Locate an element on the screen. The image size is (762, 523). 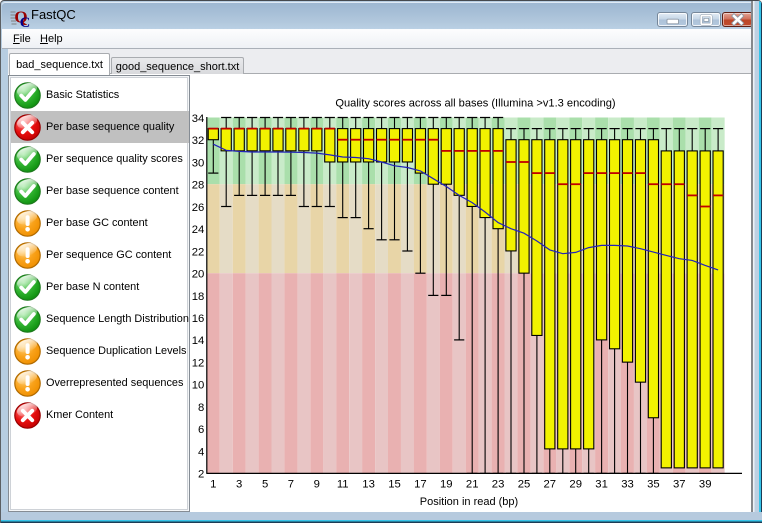
svg-text: 27 is located at coordinates (550, 484).